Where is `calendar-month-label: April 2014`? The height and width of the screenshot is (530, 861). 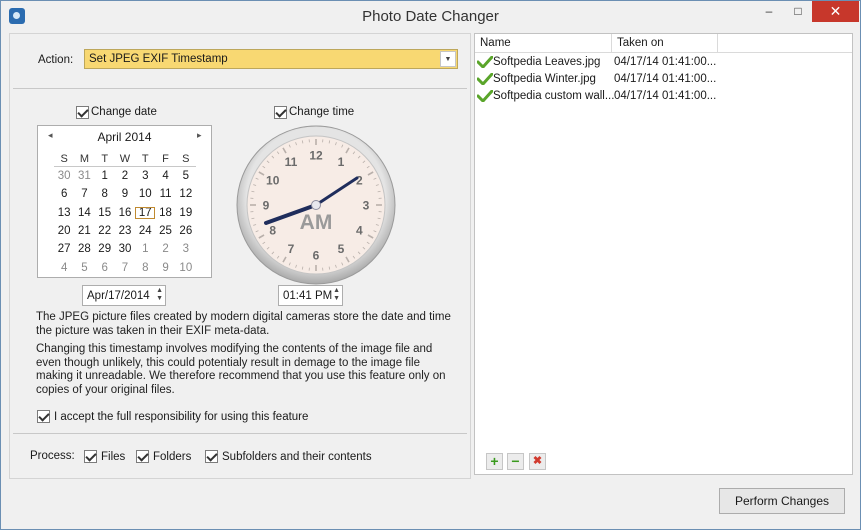
calendar-month-label: April 2014 is located at coordinates (124, 137).